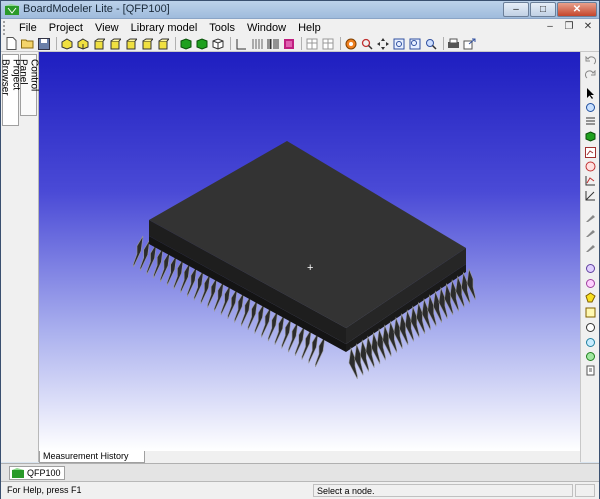  What do you see at coordinates (453, 43) in the screenshot?
I see `print-icon` at bounding box center [453, 43].